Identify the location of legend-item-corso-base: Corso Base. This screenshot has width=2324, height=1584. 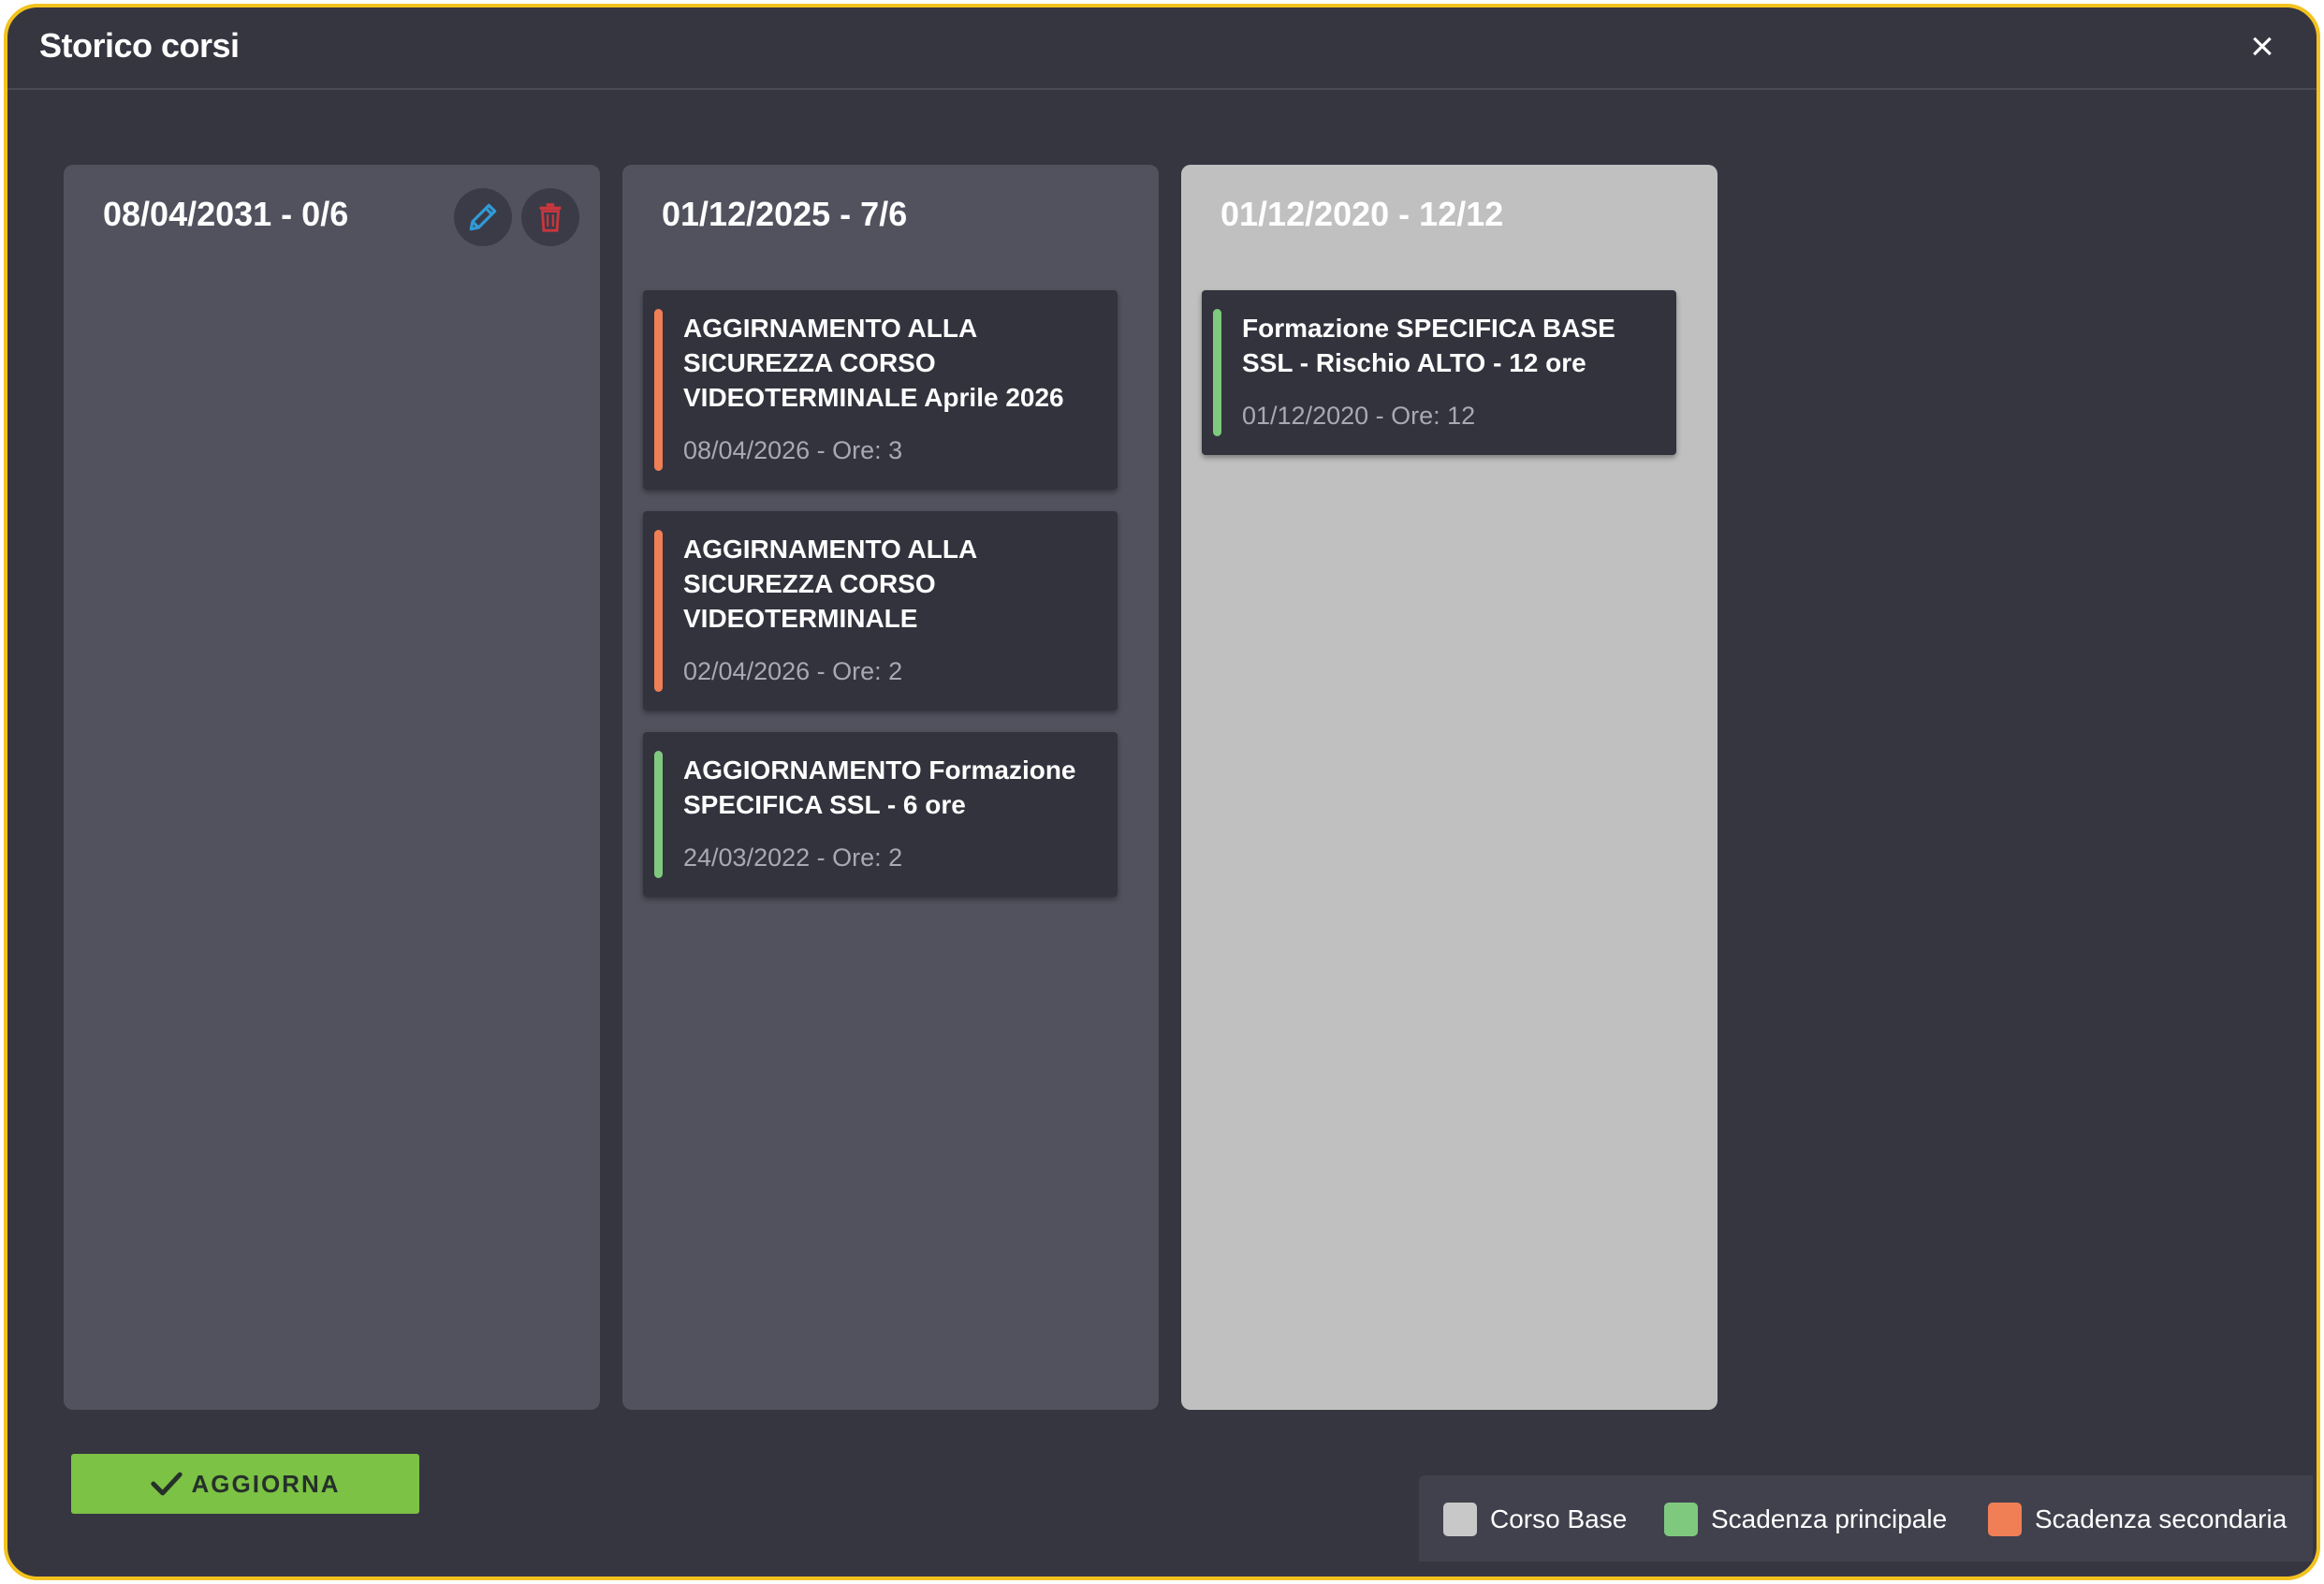
(1535, 1519).